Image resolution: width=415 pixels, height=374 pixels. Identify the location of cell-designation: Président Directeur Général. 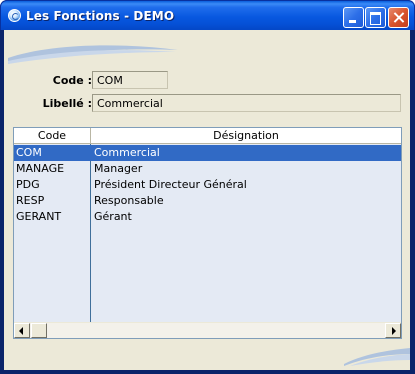
(170, 184).